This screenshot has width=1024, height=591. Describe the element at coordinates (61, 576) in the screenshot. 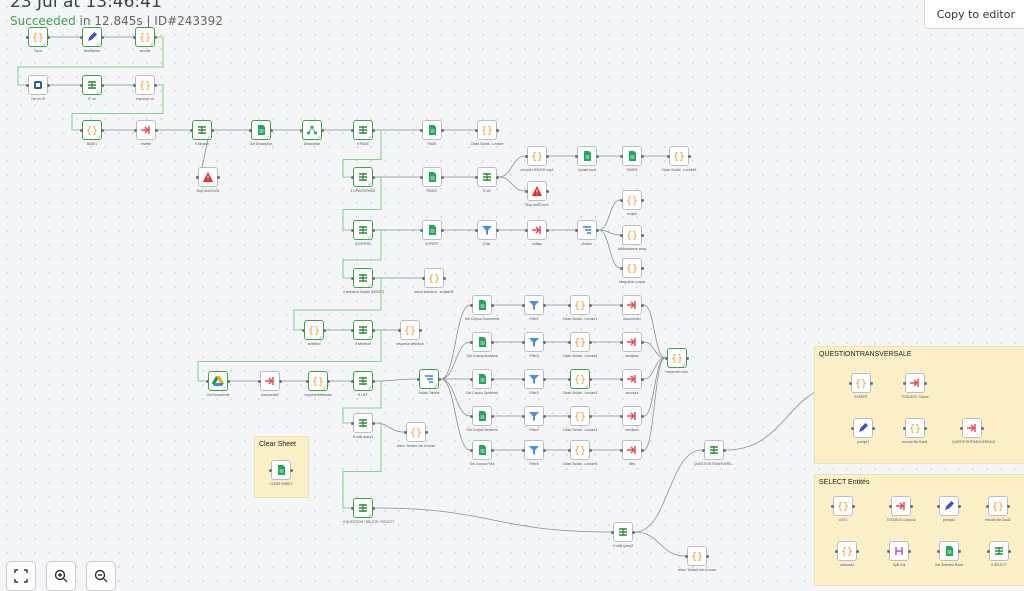

I see `zoom-in-button` at that location.